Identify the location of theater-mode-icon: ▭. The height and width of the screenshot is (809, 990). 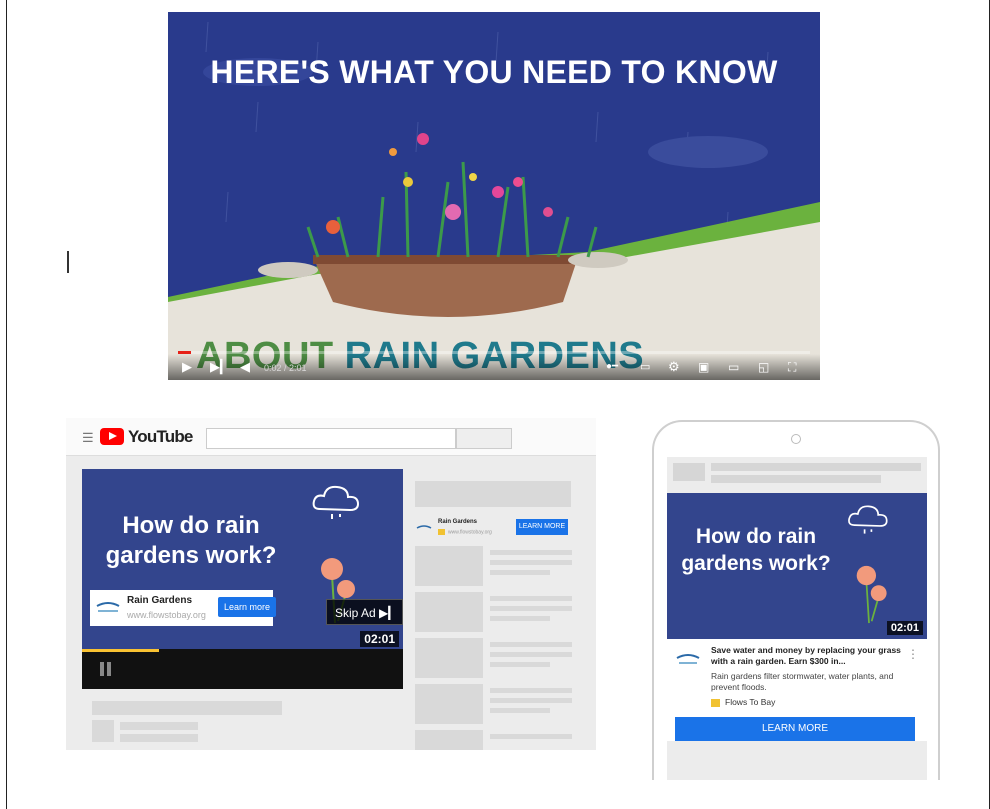
(733, 367).